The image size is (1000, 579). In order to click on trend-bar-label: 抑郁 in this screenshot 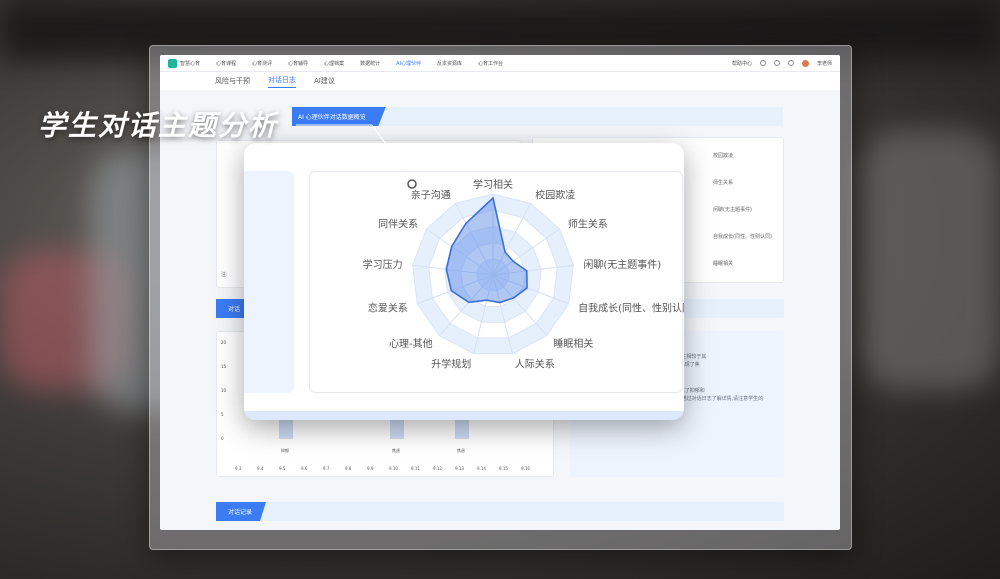, I will do `click(285, 450)`.